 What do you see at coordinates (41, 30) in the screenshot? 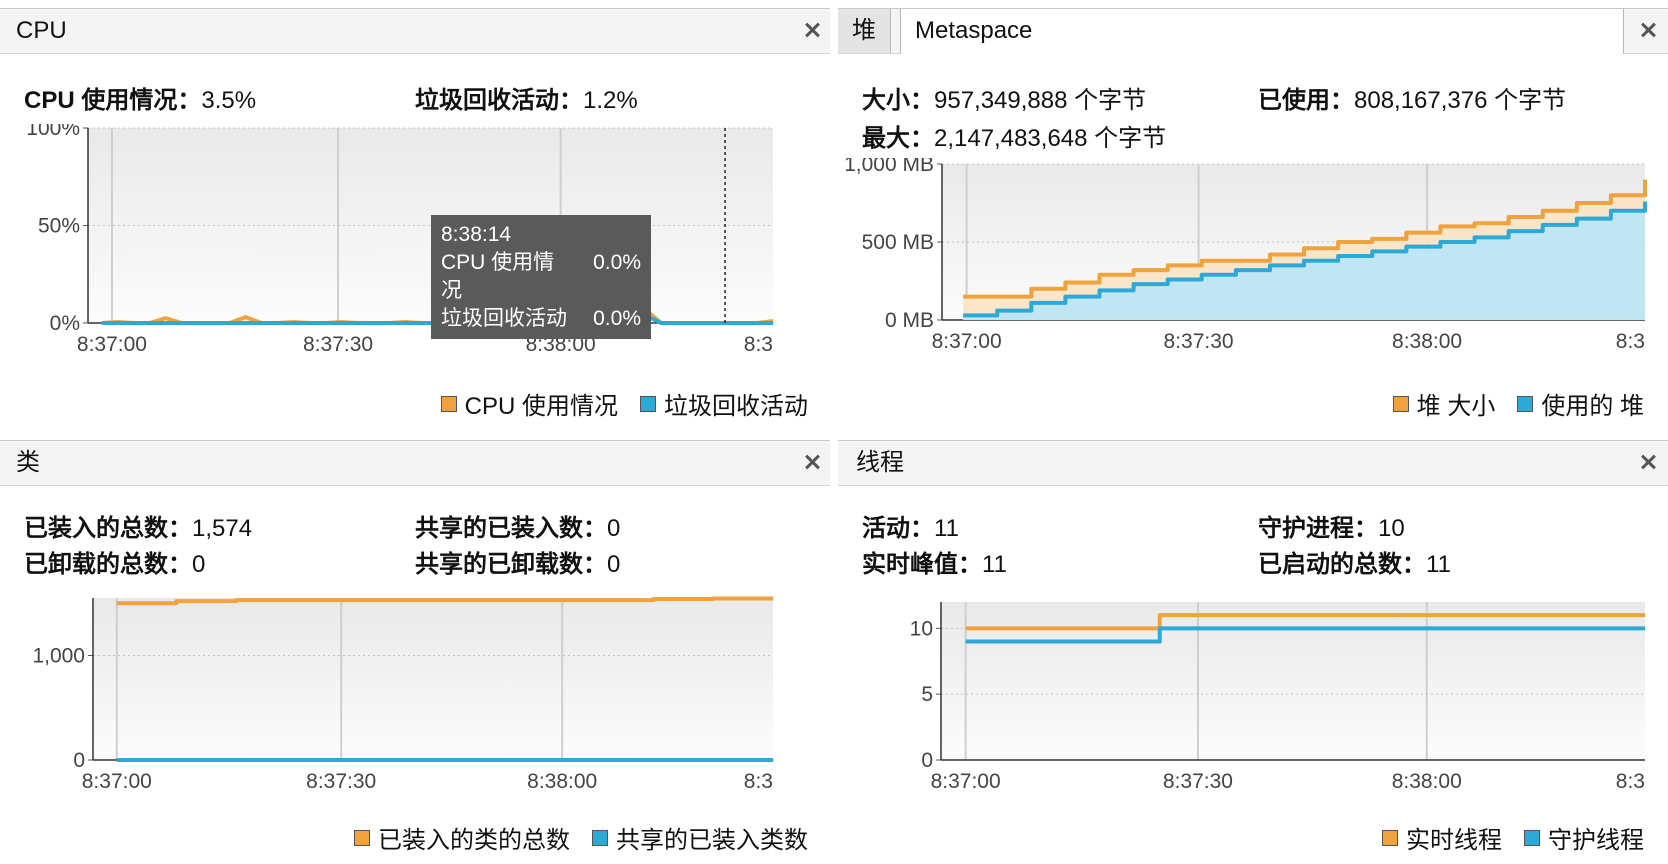
I see `cpu-title: CPU` at bounding box center [41, 30].